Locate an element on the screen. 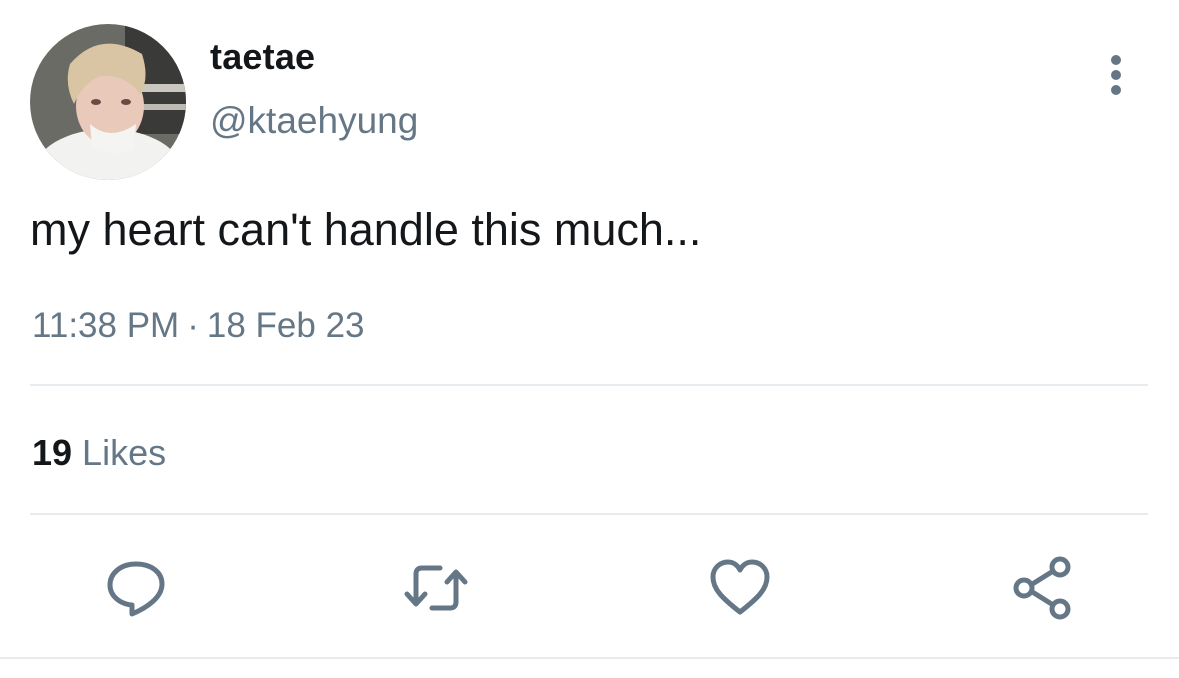 The width and height of the screenshot is (1179, 678). share-icon is located at coordinates (1042, 588).